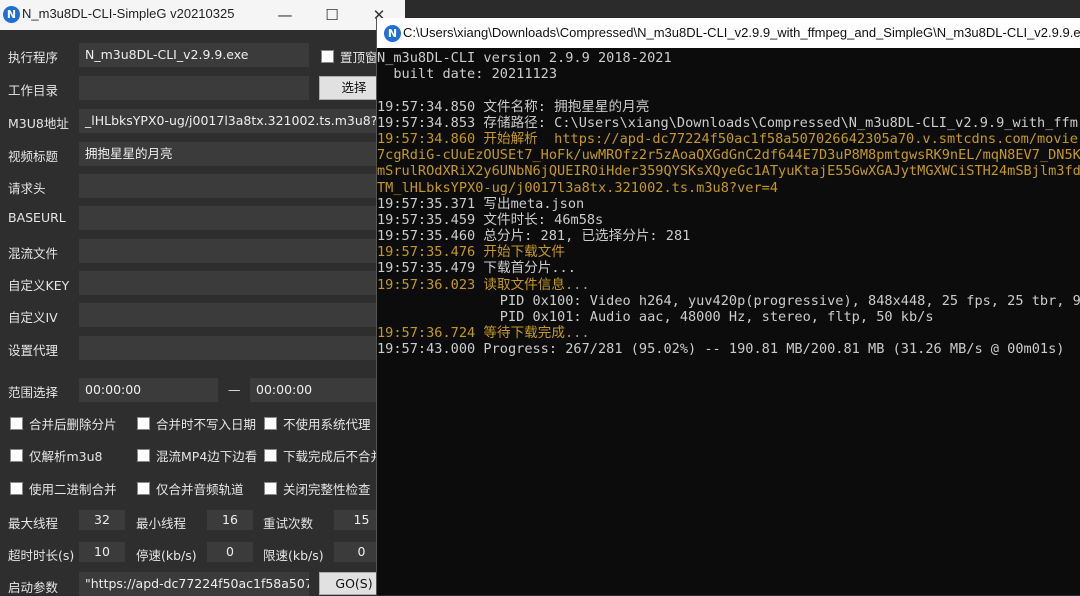 The image size is (1080, 596). What do you see at coordinates (39, 285) in the screenshot?
I see `key-label: 自定义KEY` at bounding box center [39, 285].